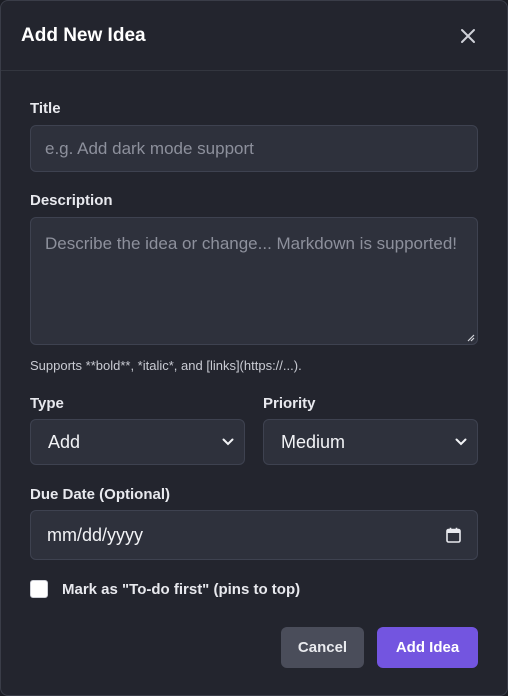 The image size is (508, 696). What do you see at coordinates (39, 589) in the screenshot?
I see `todo-first-checkbox` at bounding box center [39, 589].